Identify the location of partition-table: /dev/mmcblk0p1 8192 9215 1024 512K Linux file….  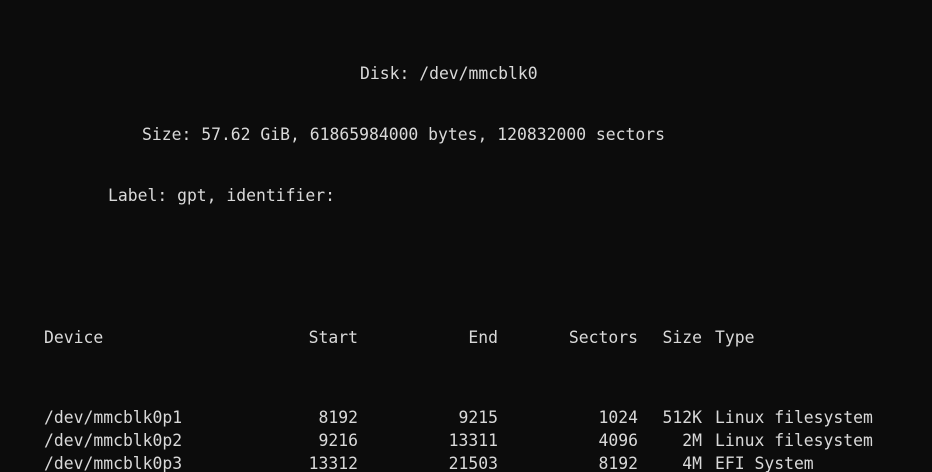
(466, 439).